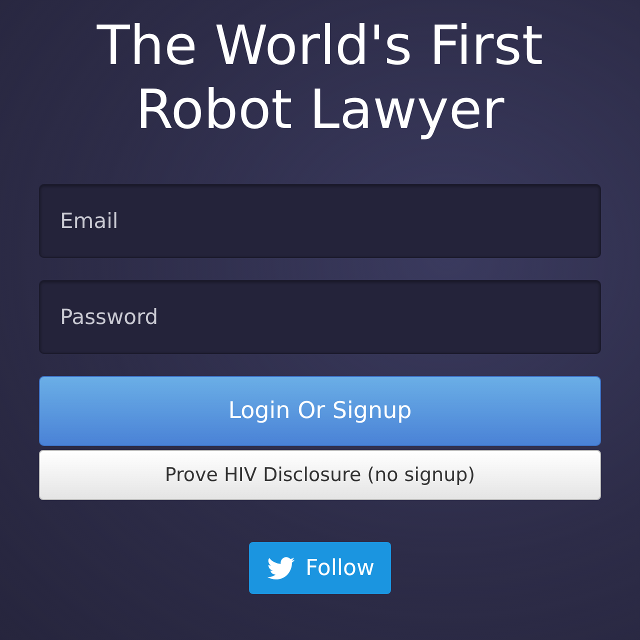 Image resolution: width=640 pixels, height=640 pixels. I want to click on input-field: Email, so click(320, 221).